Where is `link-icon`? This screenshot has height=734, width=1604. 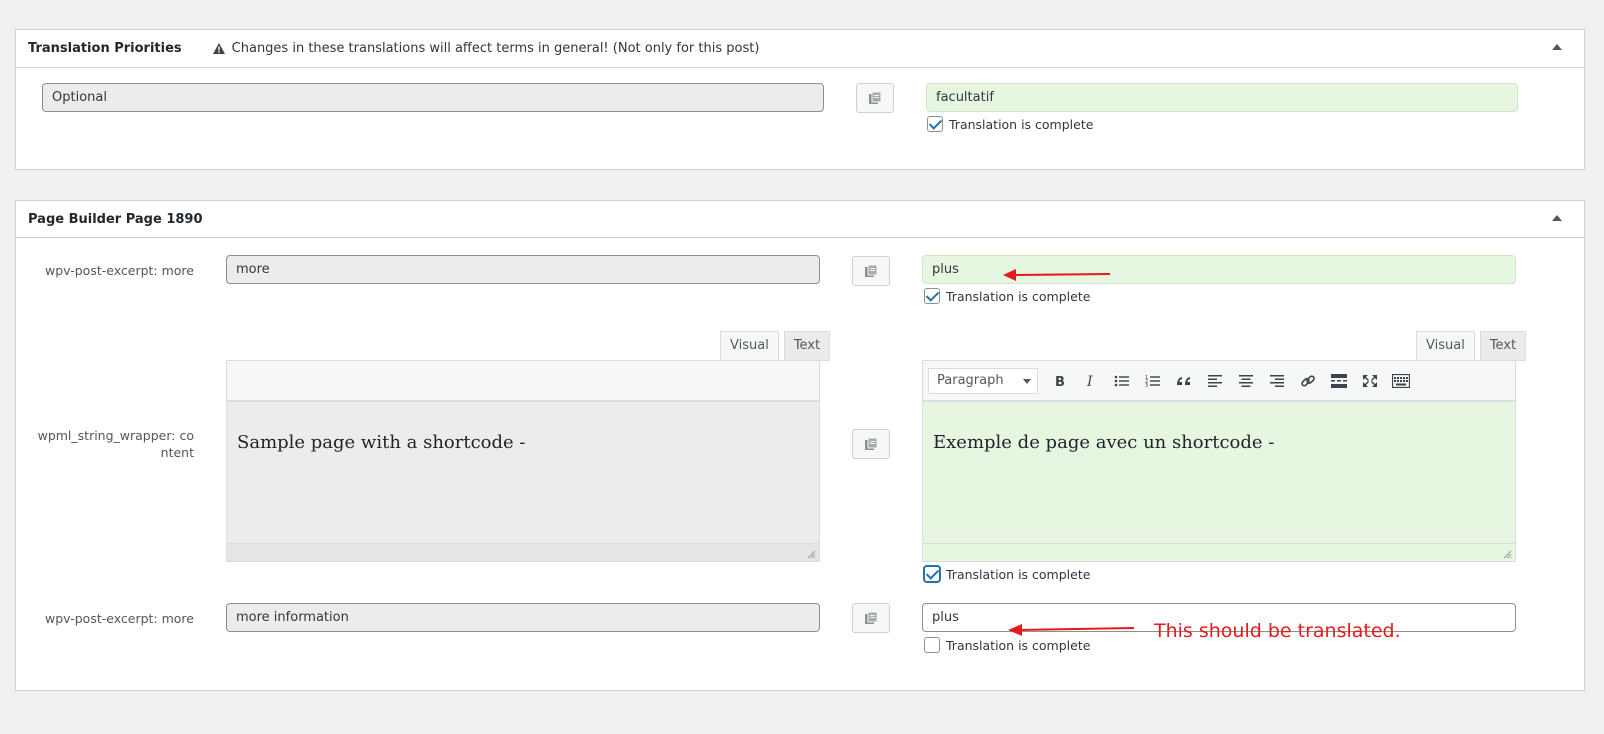
link-icon is located at coordinates (1307, 380).